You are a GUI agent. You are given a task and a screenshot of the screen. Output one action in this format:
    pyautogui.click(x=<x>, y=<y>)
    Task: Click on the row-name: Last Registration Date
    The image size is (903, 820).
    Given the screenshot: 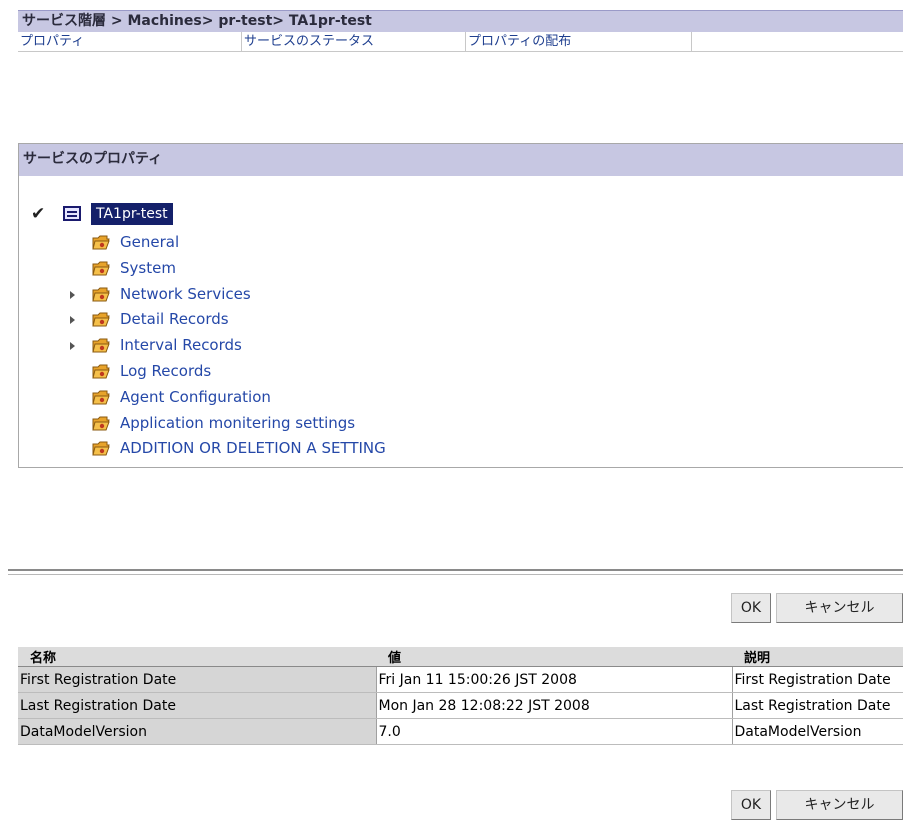 What is the action you would take?
    pyautogui.click(x=197, y=705)
    